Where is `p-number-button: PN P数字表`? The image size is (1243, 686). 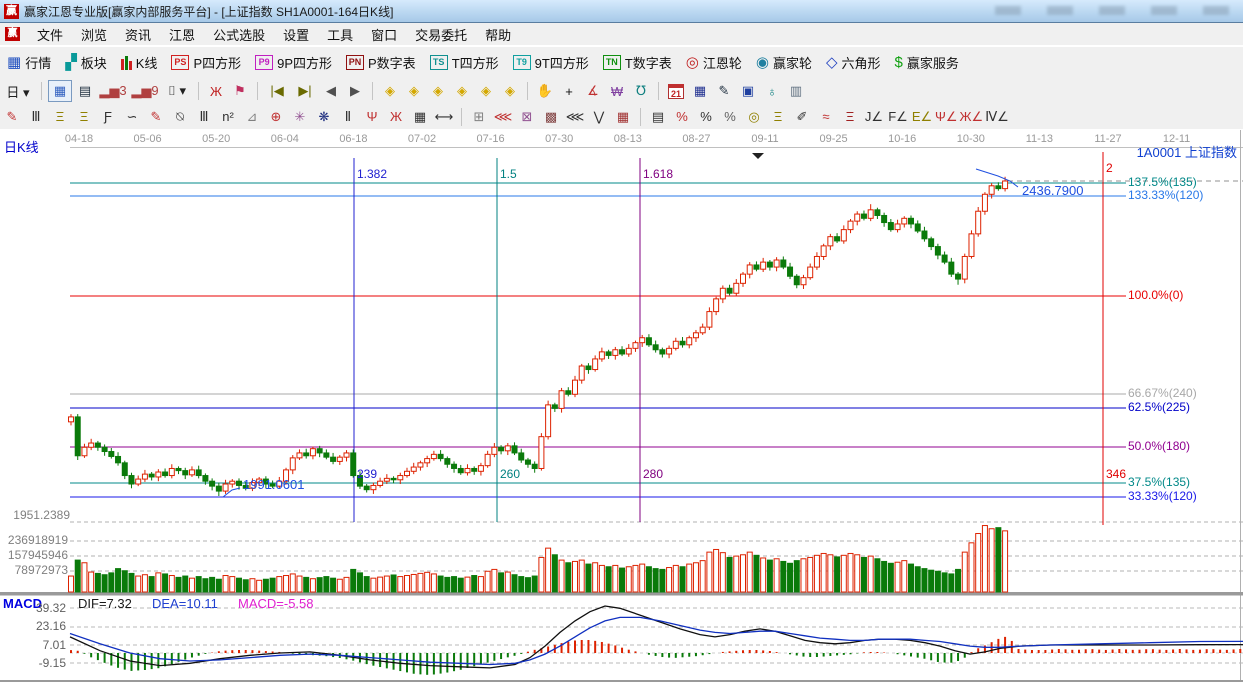 p-number-button: PN P数字表 is located at coordinates (381, 62).